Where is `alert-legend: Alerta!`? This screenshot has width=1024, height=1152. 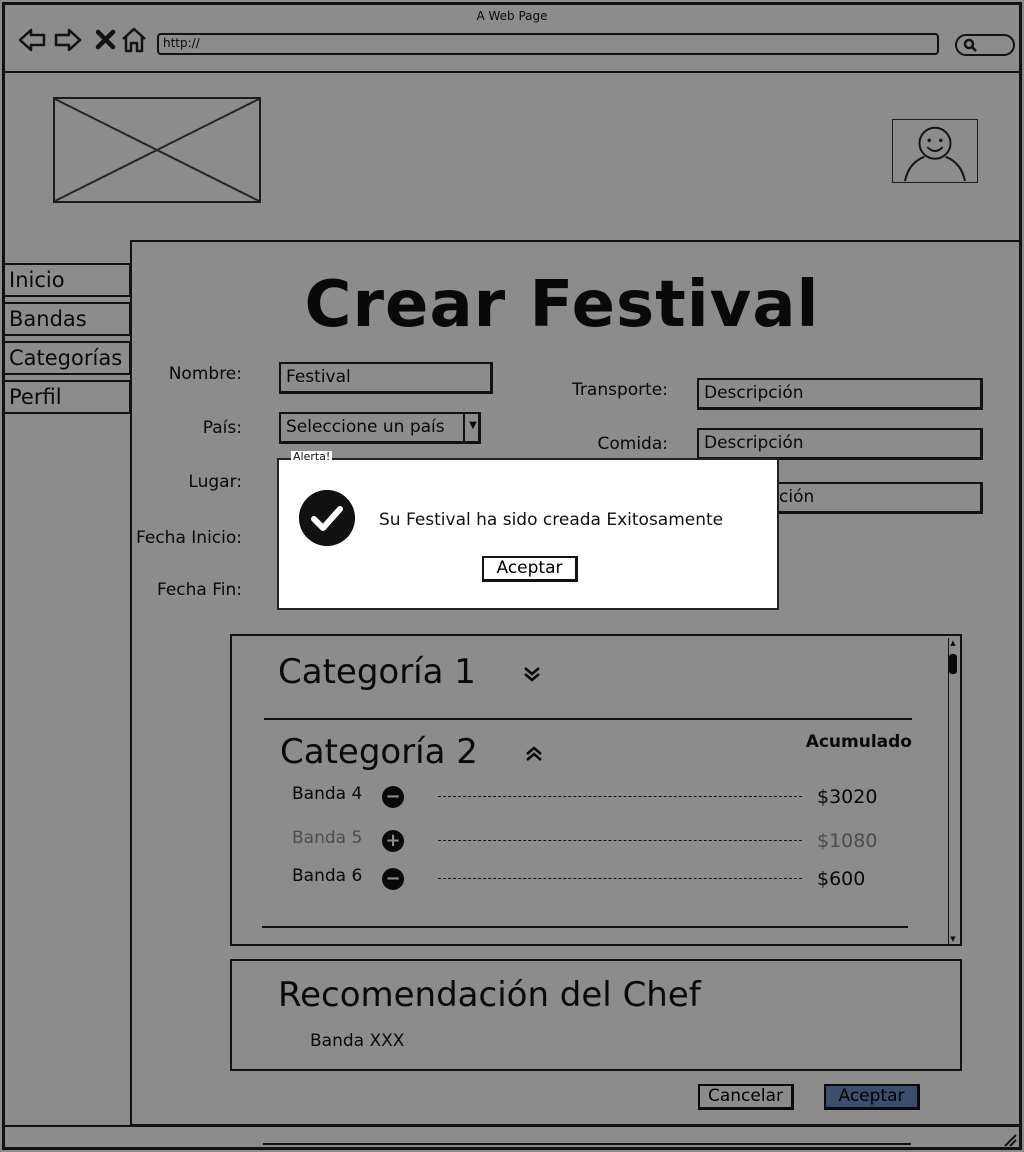 alert-legend: Alerta! is located at coordinates (312, 456).